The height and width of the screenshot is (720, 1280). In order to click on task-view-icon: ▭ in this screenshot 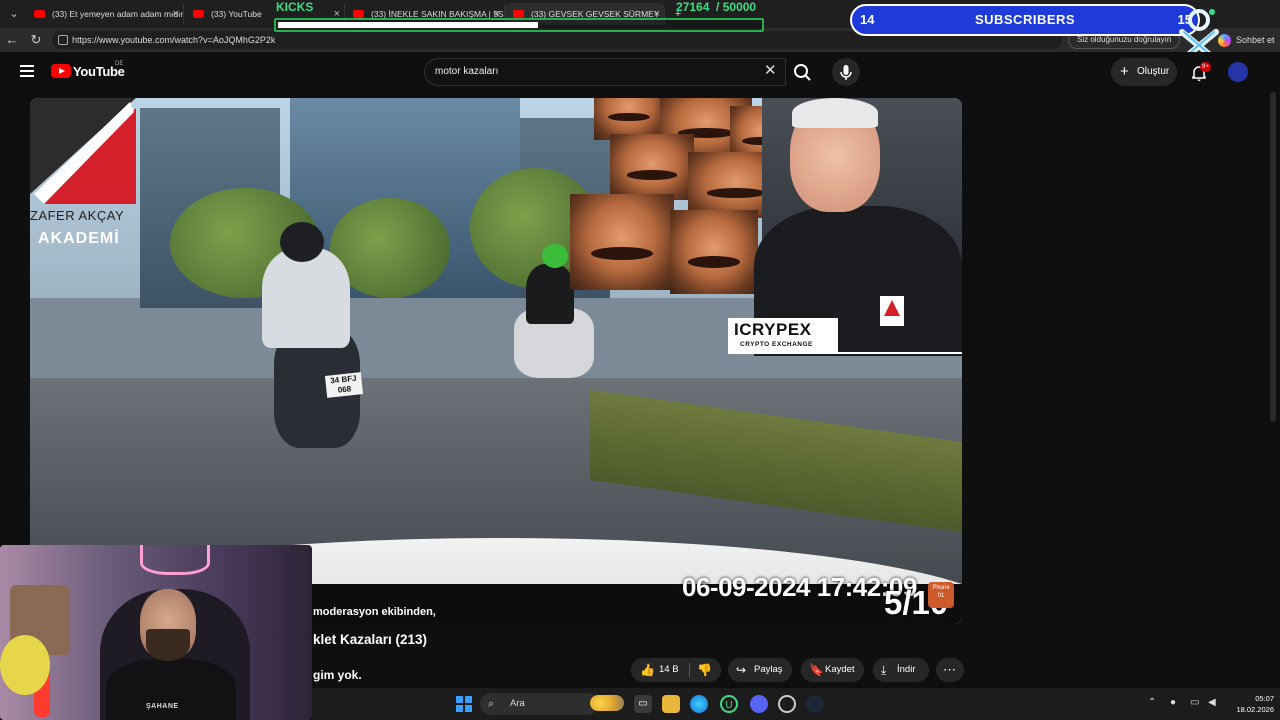, I will do `click(643, 704)`.